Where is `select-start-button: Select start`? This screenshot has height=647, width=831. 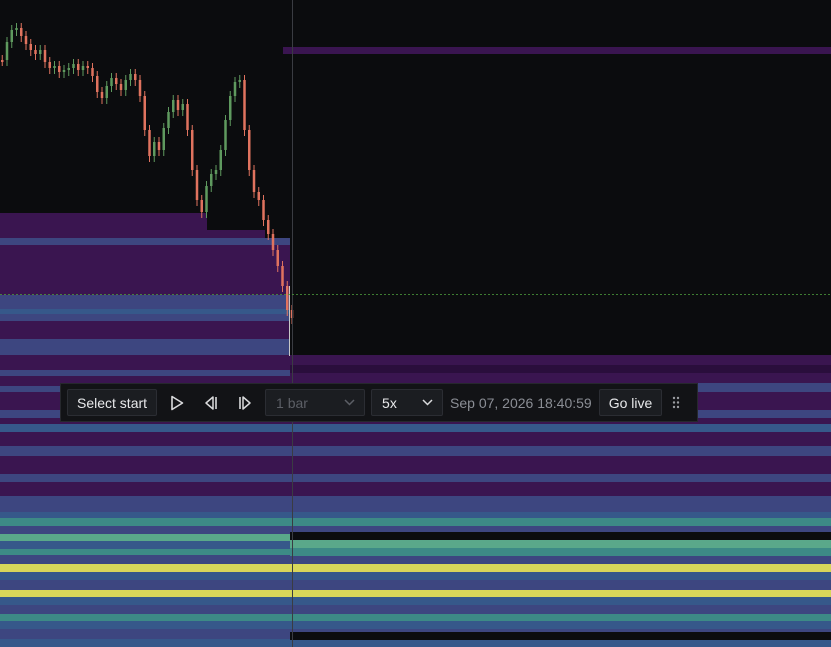
select-start-button: Select start is located at coordinates (112, 402).